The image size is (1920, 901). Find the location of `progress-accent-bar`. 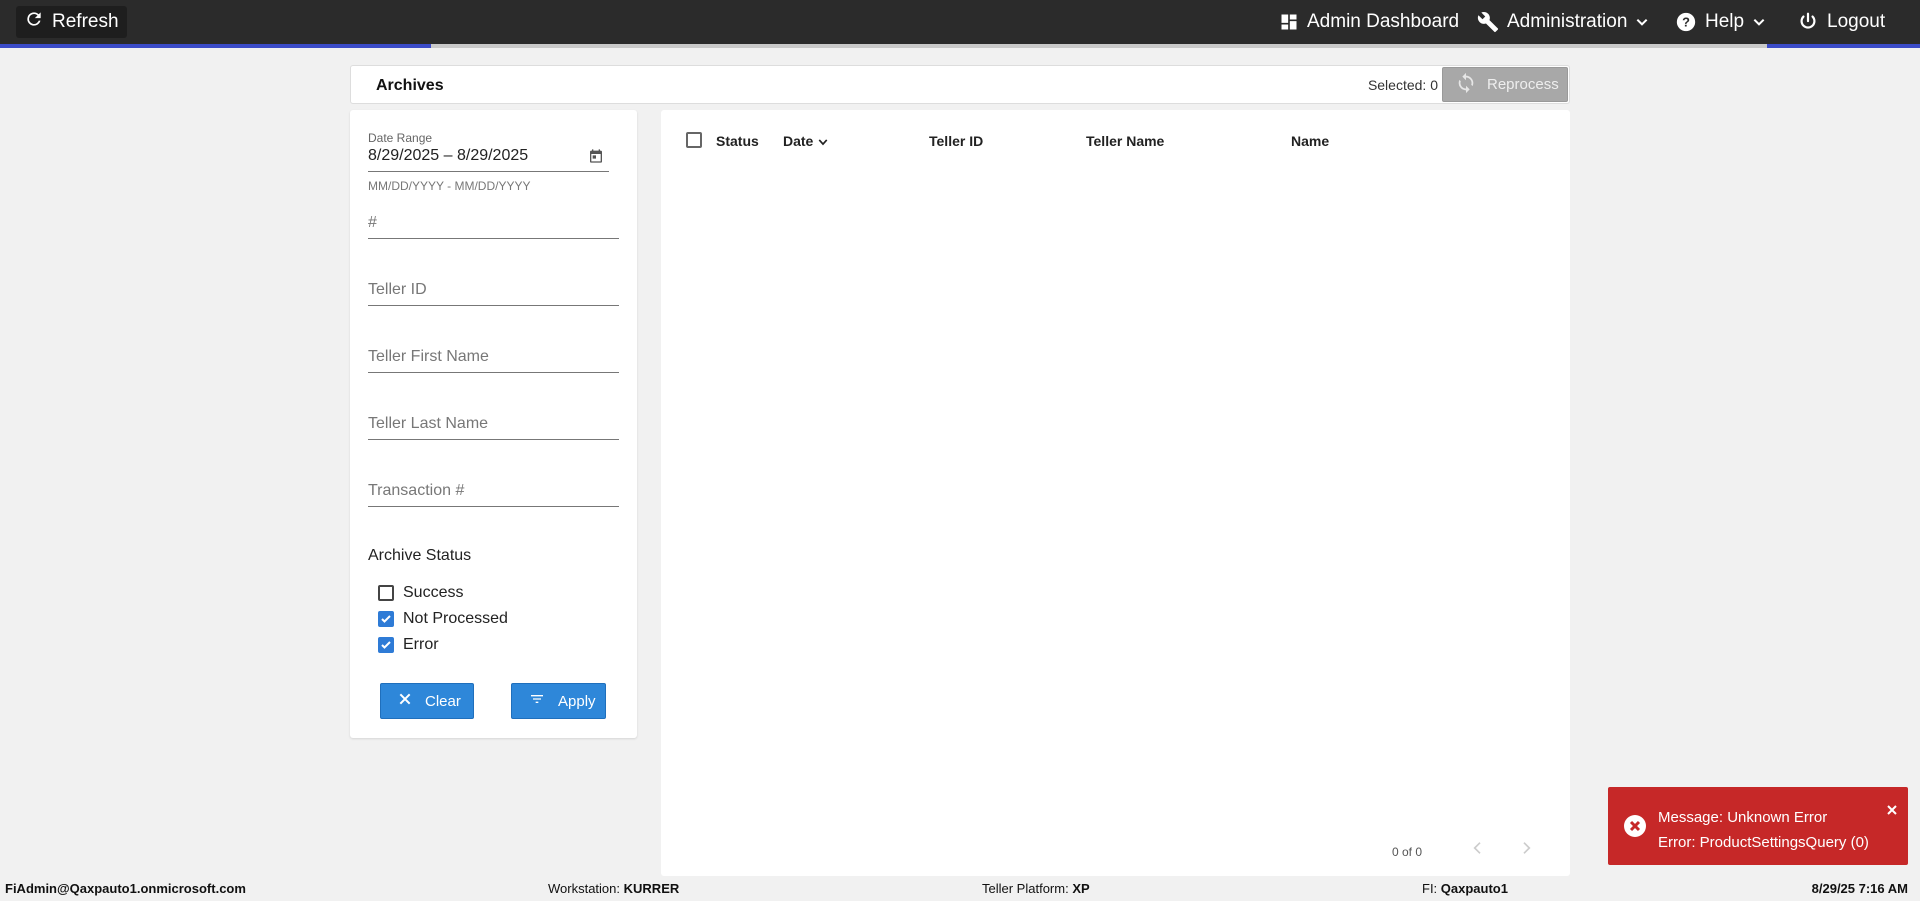

progress-accent-bar is located at coordinates (960, 46).